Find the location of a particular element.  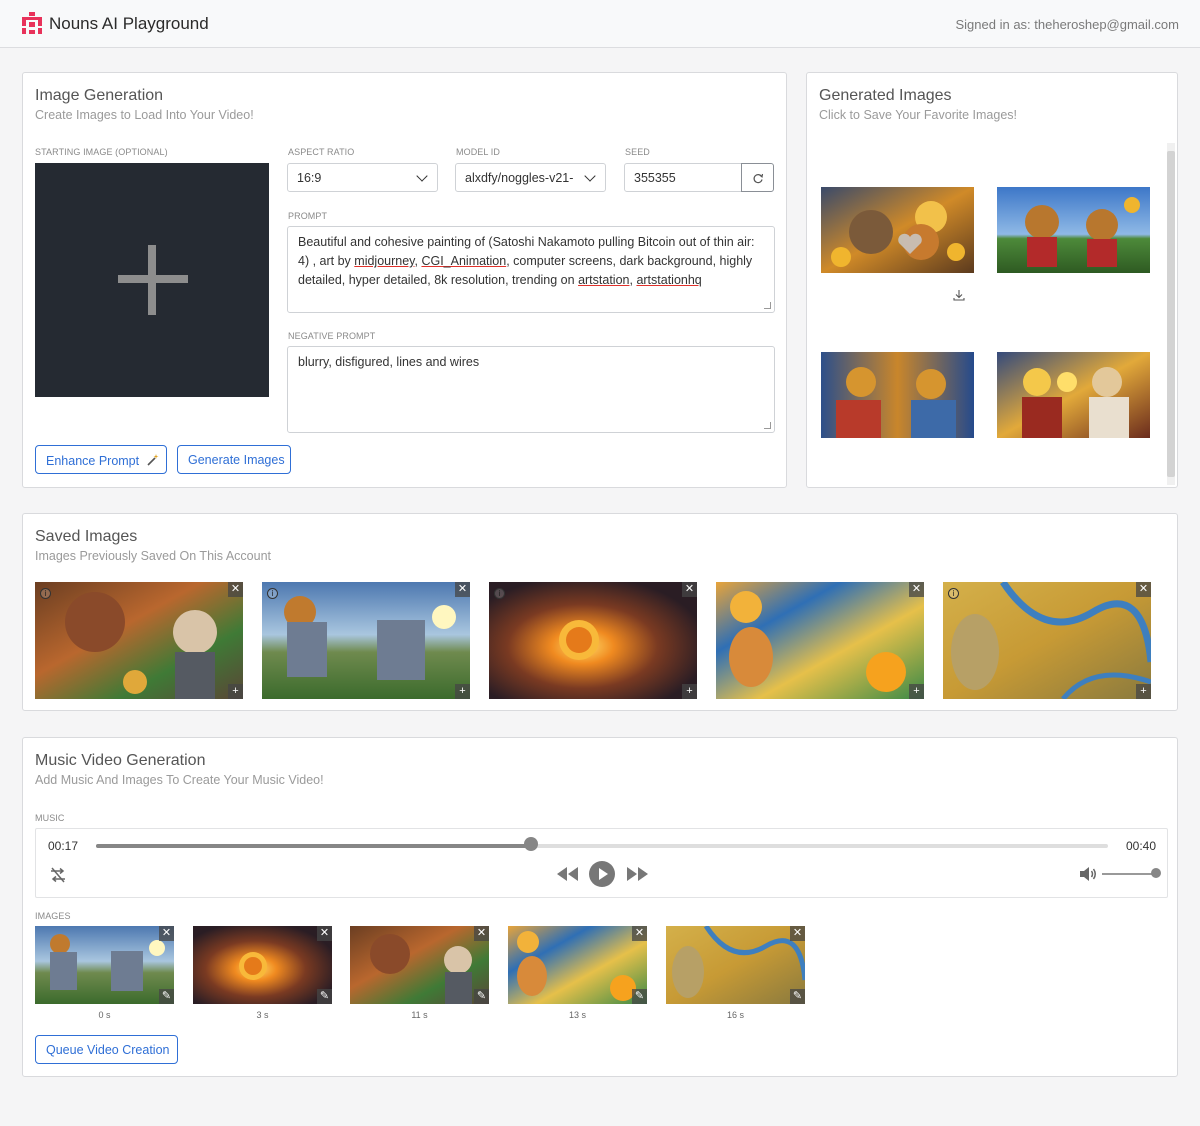

queue-video-button: Queue Video Creation is located at coordinates (106, 1049).